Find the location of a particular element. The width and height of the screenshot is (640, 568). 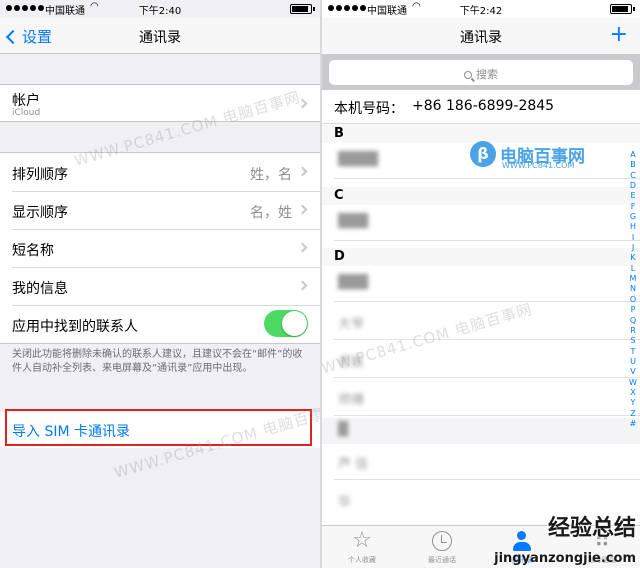

my-number-value: +86 186-6899-2845 is located at coordinates (483, 106).